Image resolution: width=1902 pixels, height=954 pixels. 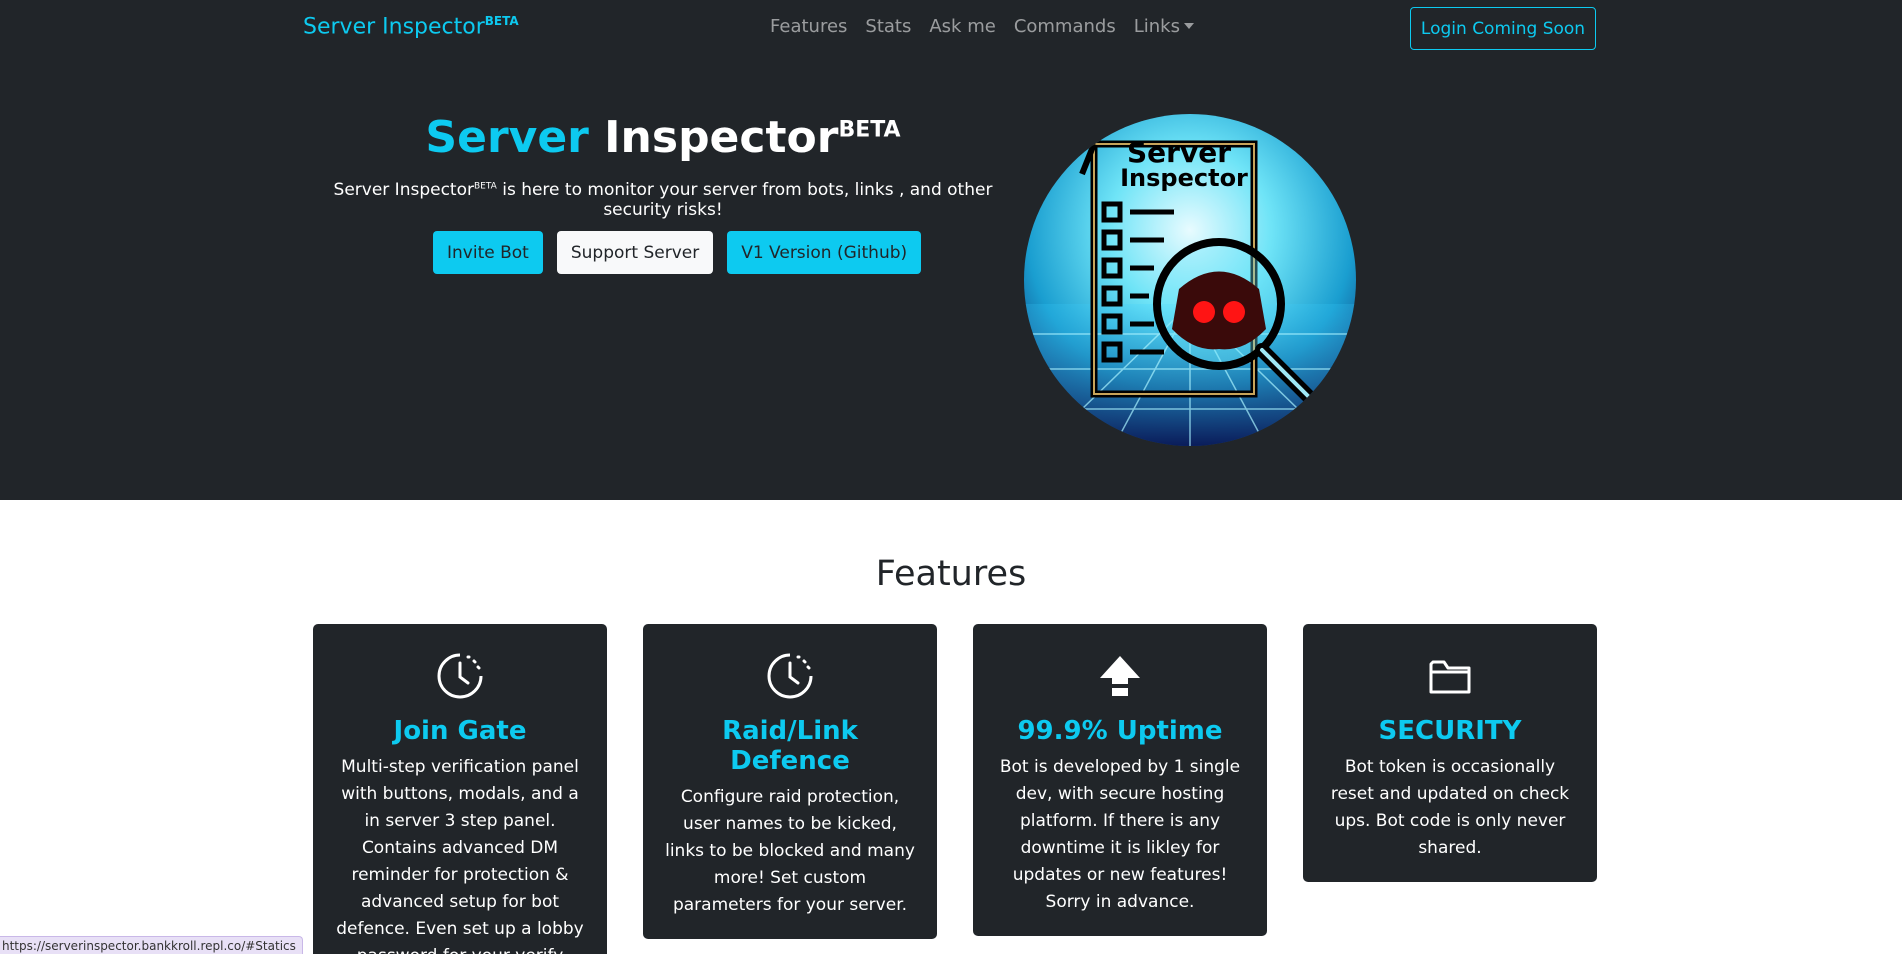 What do you see at coordinates (1188, 26) in the screenshot?
I see `caret-down-icon` at bounding box center [1188, 26].